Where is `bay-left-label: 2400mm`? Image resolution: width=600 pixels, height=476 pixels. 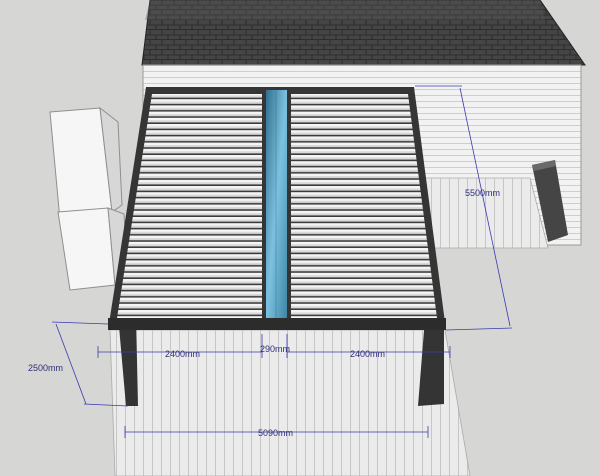
bay-left-label: 2400mm is located at coordinates (182, 354).